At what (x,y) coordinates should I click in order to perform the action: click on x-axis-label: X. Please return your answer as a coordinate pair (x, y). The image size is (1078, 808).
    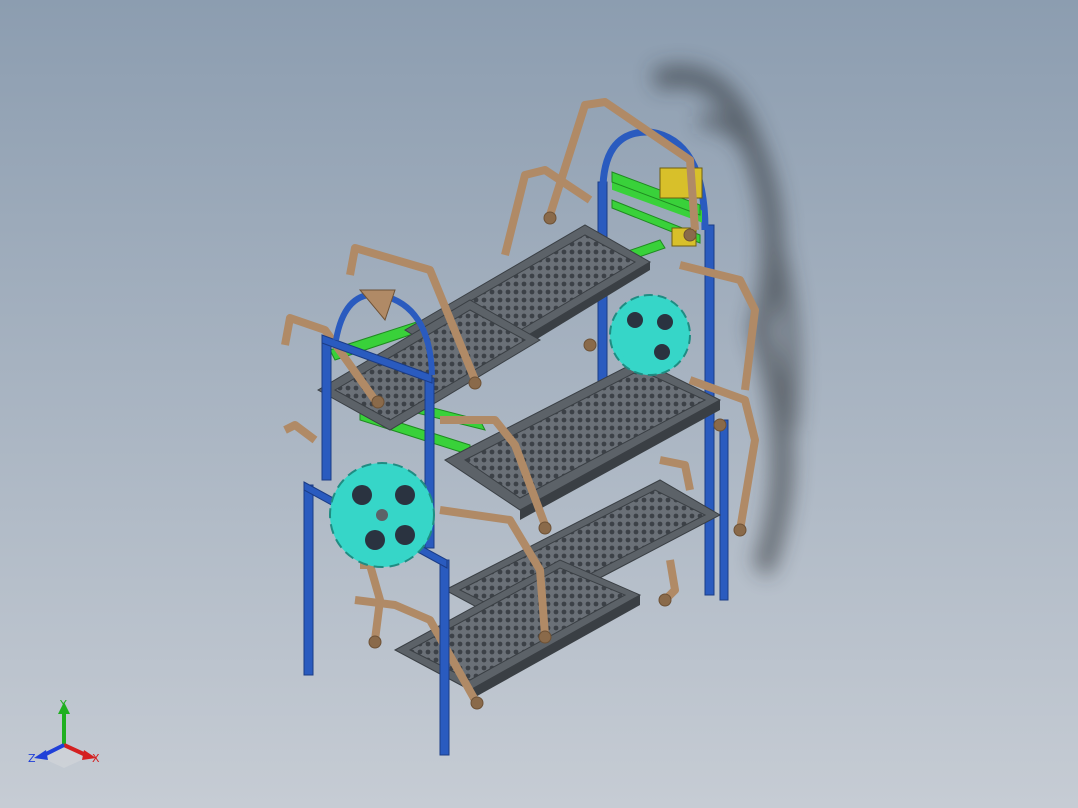
    Looking at the image, I should click on (96, 758).